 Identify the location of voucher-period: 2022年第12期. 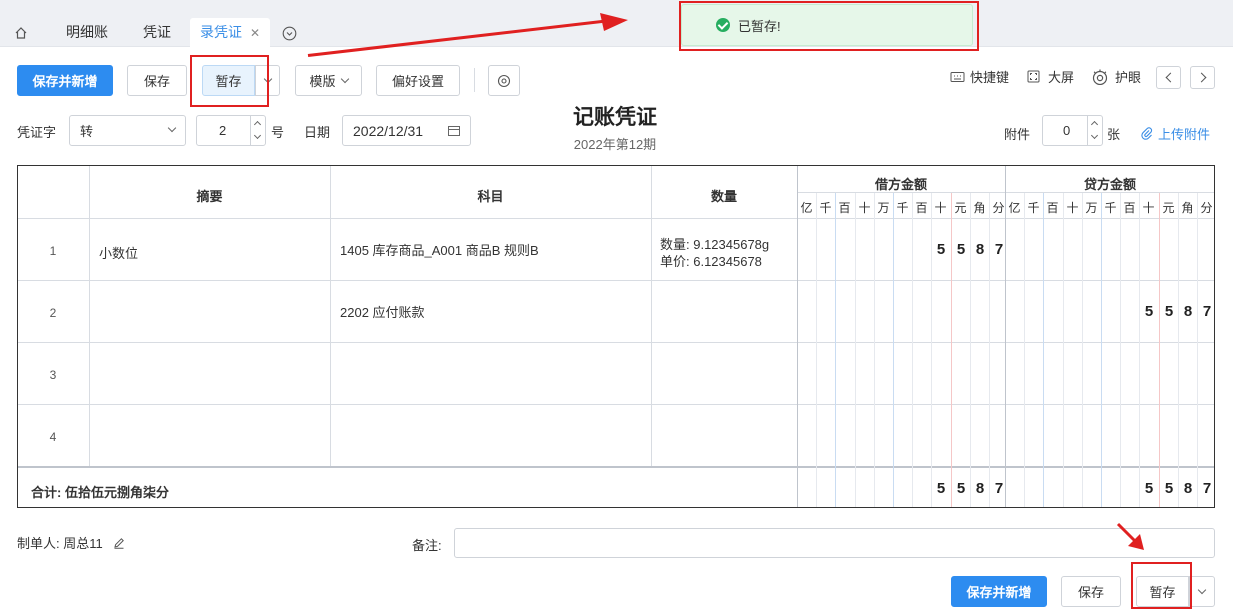
(615, 144).